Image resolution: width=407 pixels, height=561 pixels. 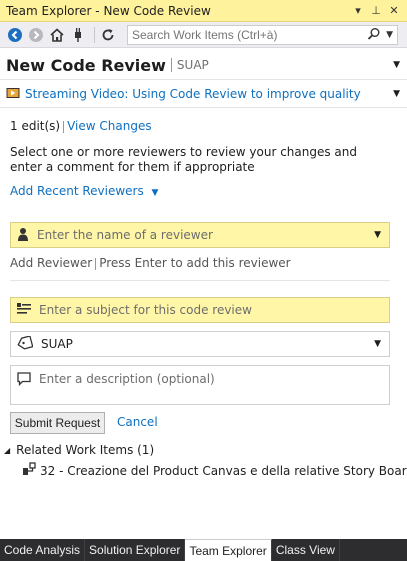 What do you see at coordinates (77, 191) in the screenshot?
I see `add-recent-reviewers-label: Add Recent Reviewers` at bounding box center [77, 191].